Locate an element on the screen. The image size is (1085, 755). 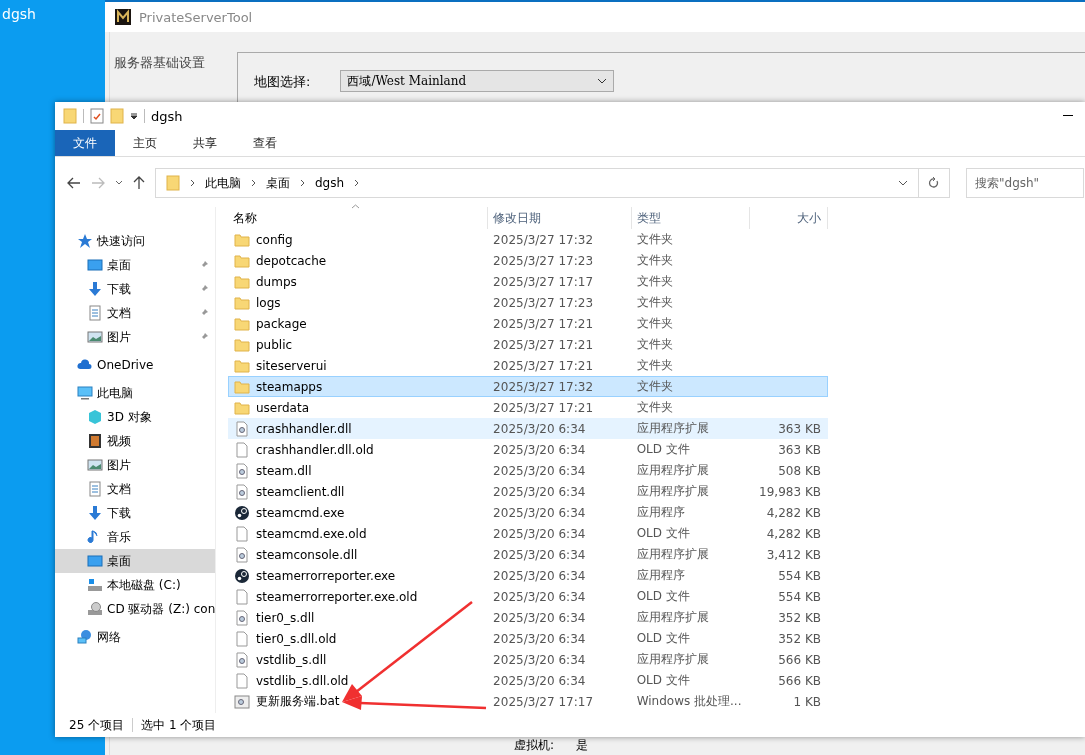
breadcrumb-item: 桌面 is located at coordinates (278, 183).